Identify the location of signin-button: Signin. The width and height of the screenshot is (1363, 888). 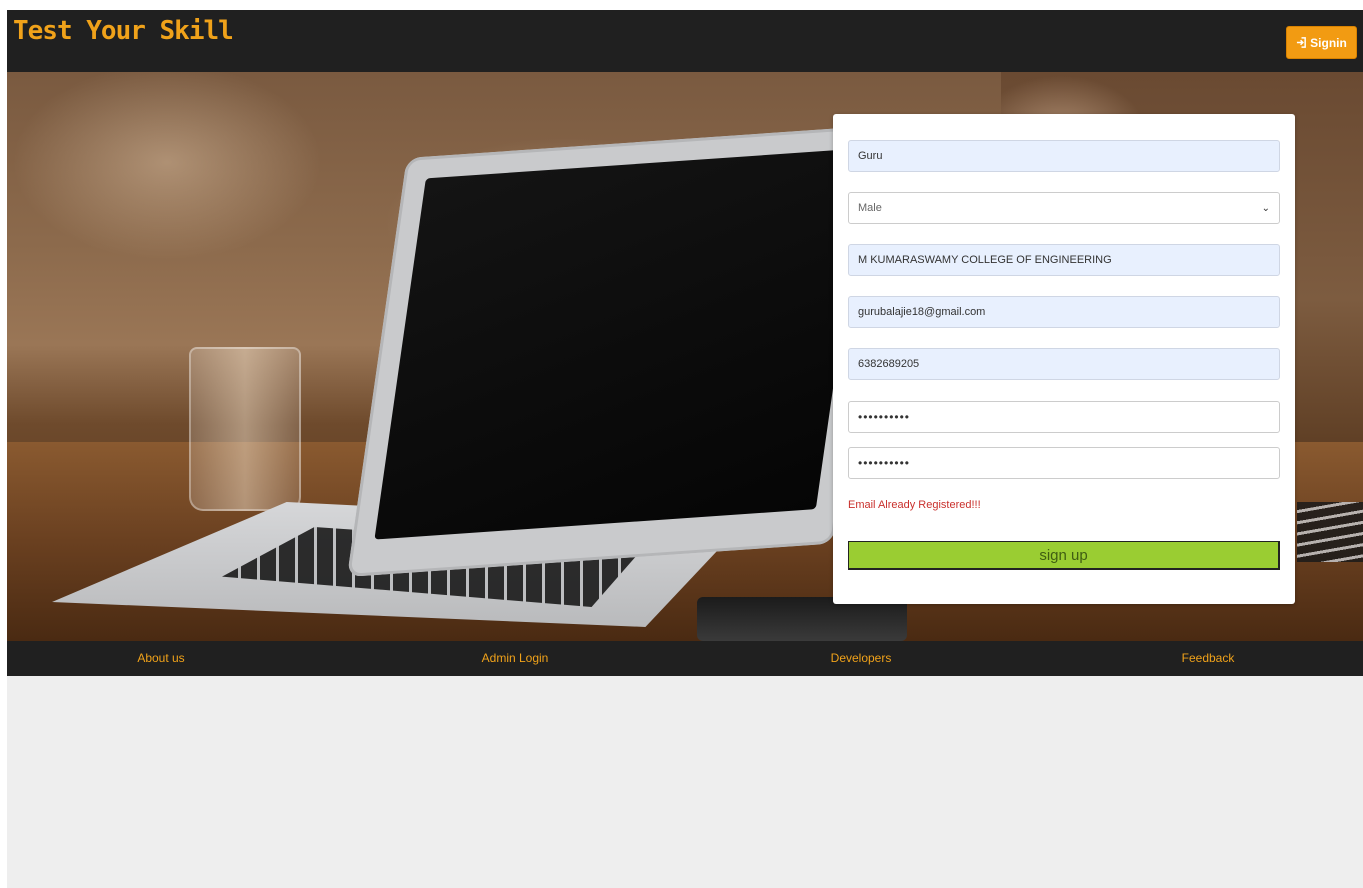
(1321, 42).